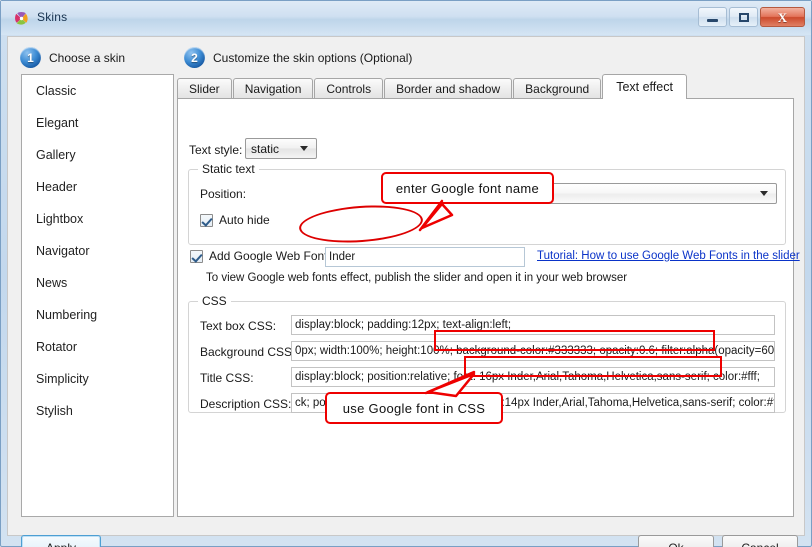  I want to click on title-bar: Skins X, so click(406, 18).